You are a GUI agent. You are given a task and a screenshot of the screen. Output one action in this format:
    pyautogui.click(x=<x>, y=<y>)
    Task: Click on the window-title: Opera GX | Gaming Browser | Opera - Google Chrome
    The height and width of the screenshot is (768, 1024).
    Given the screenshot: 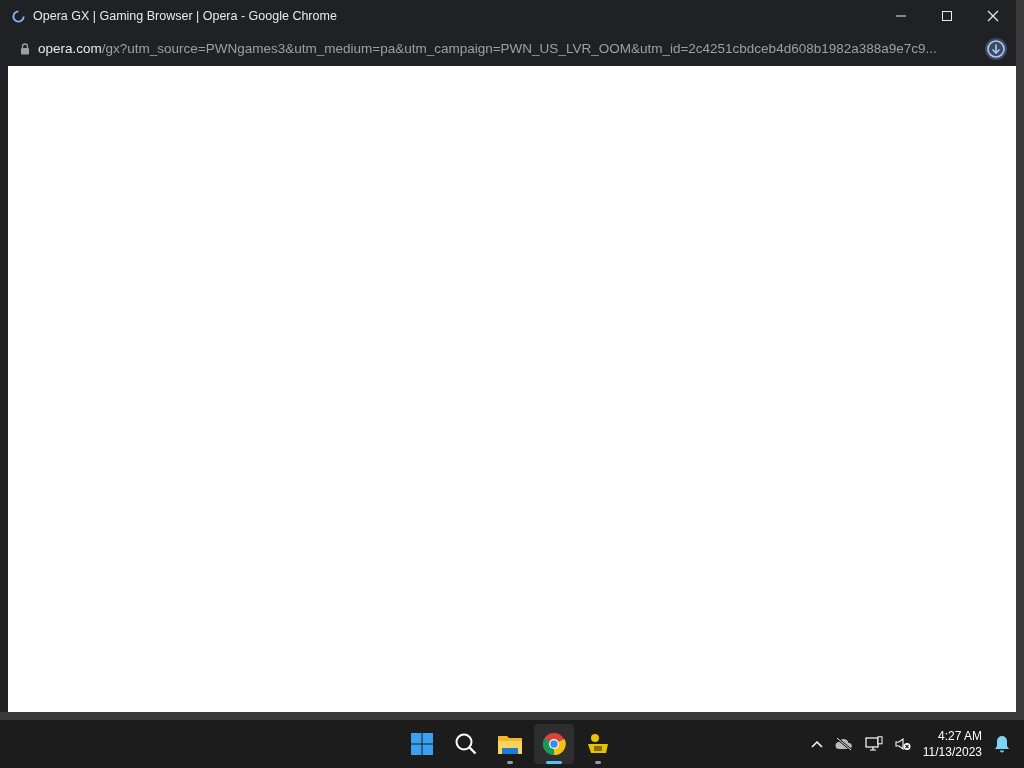 What is the action you would take?
    pyautogui.click(x=185, y=16)
    